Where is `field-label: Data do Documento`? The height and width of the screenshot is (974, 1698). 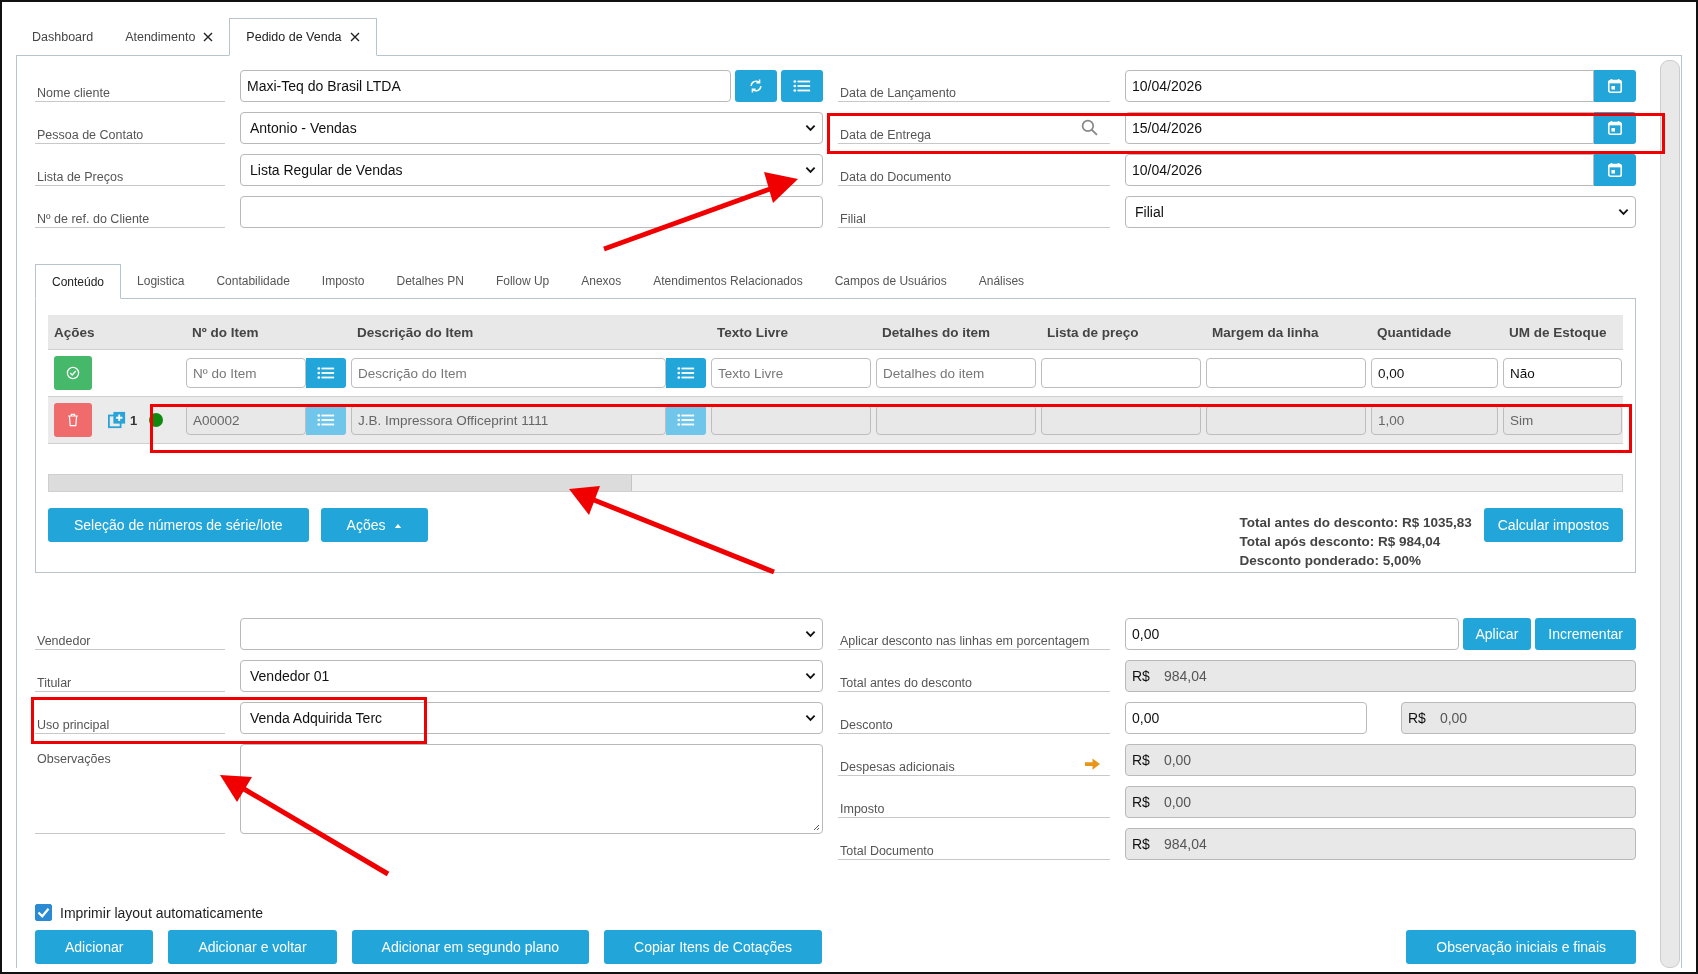 field-label: Data do Documento is located at coordinates (896, 177).